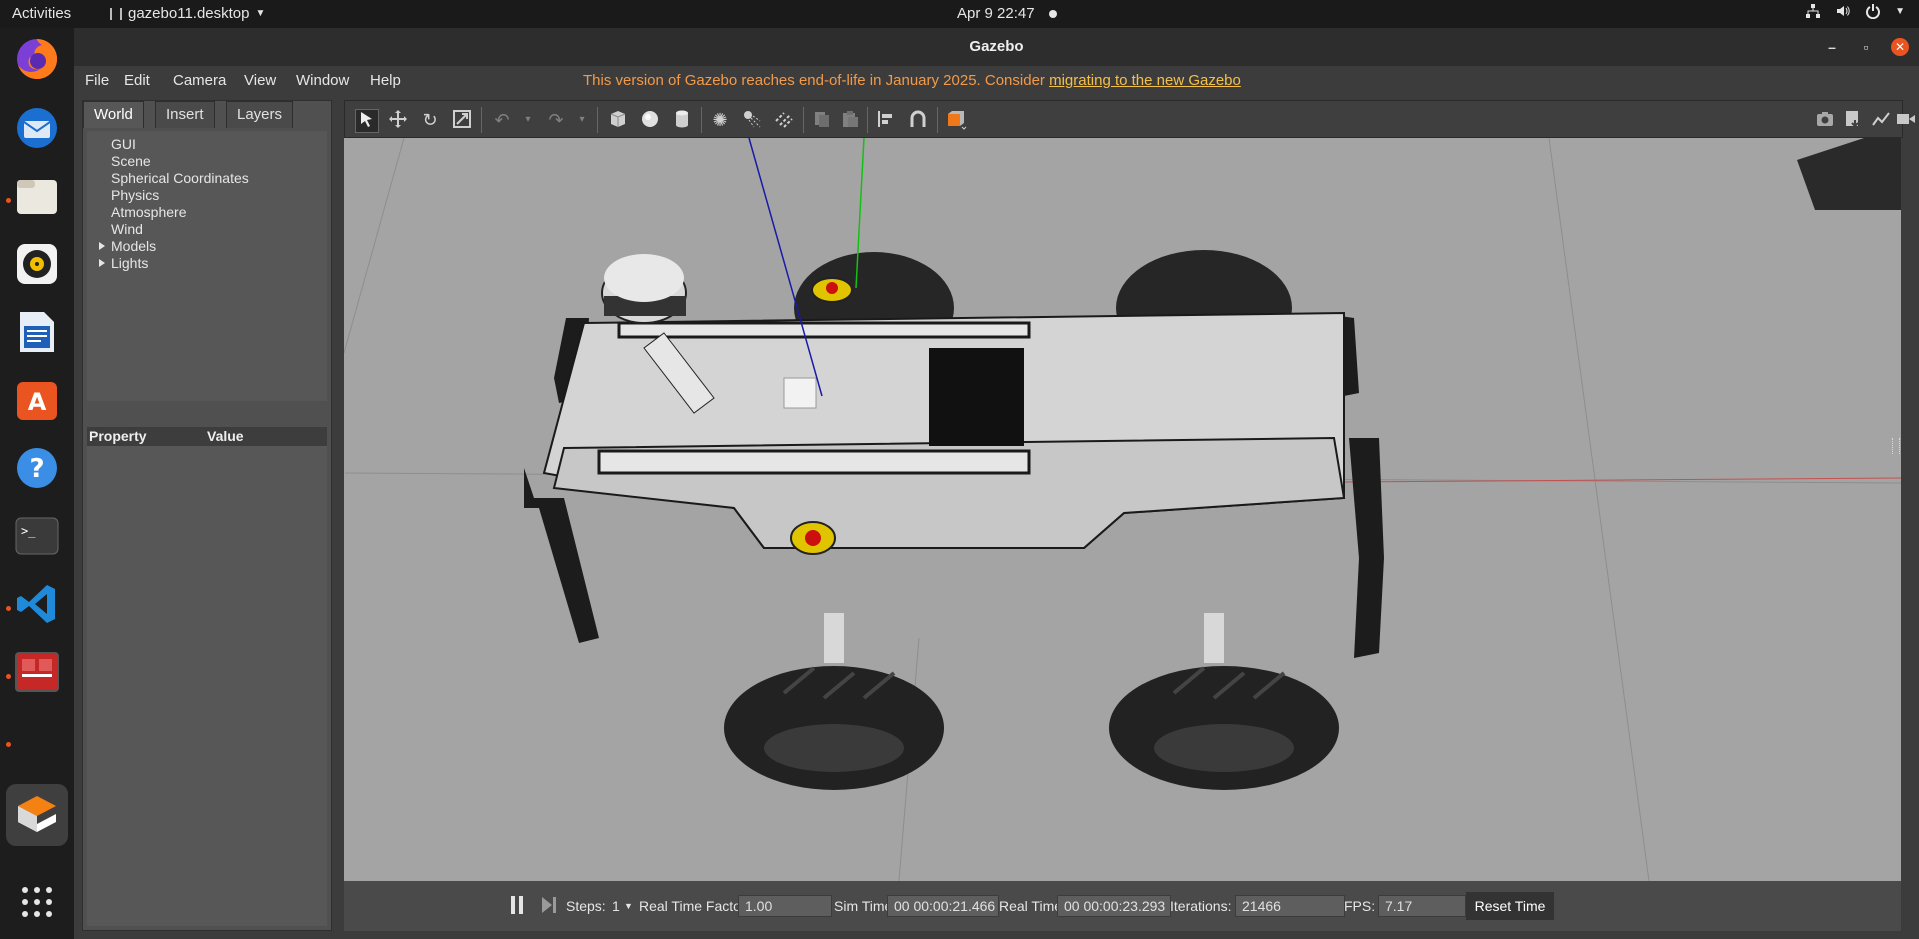 Image resolution: width=1919 pixels, height=939 pixels. Describe the element at coordinates (1007, 13) in the screenshot. I see `clock: Apr 9 22:47` at that location.